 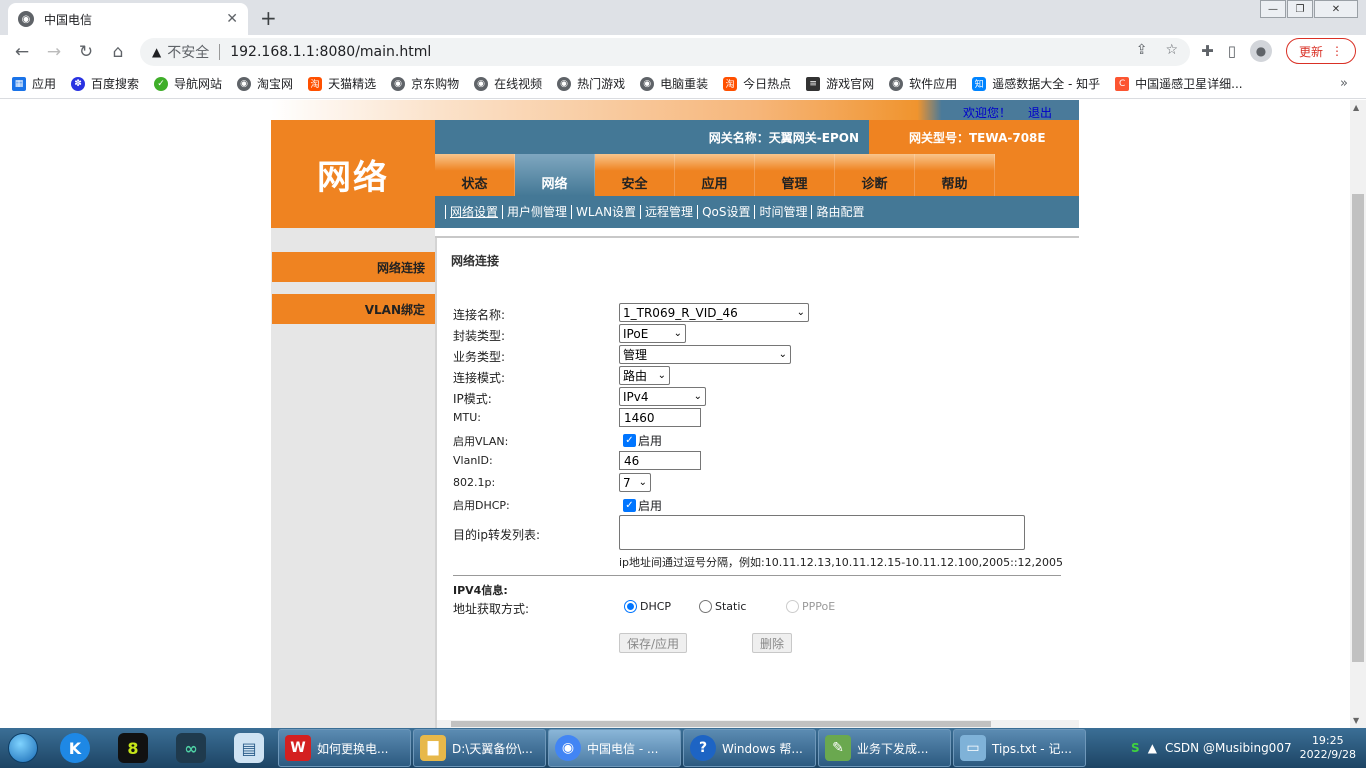 What do you see at coordinates (518, 84) in the screenshot?
I see `bookmark-label: 在线视频` at bounding box center [518, 84].